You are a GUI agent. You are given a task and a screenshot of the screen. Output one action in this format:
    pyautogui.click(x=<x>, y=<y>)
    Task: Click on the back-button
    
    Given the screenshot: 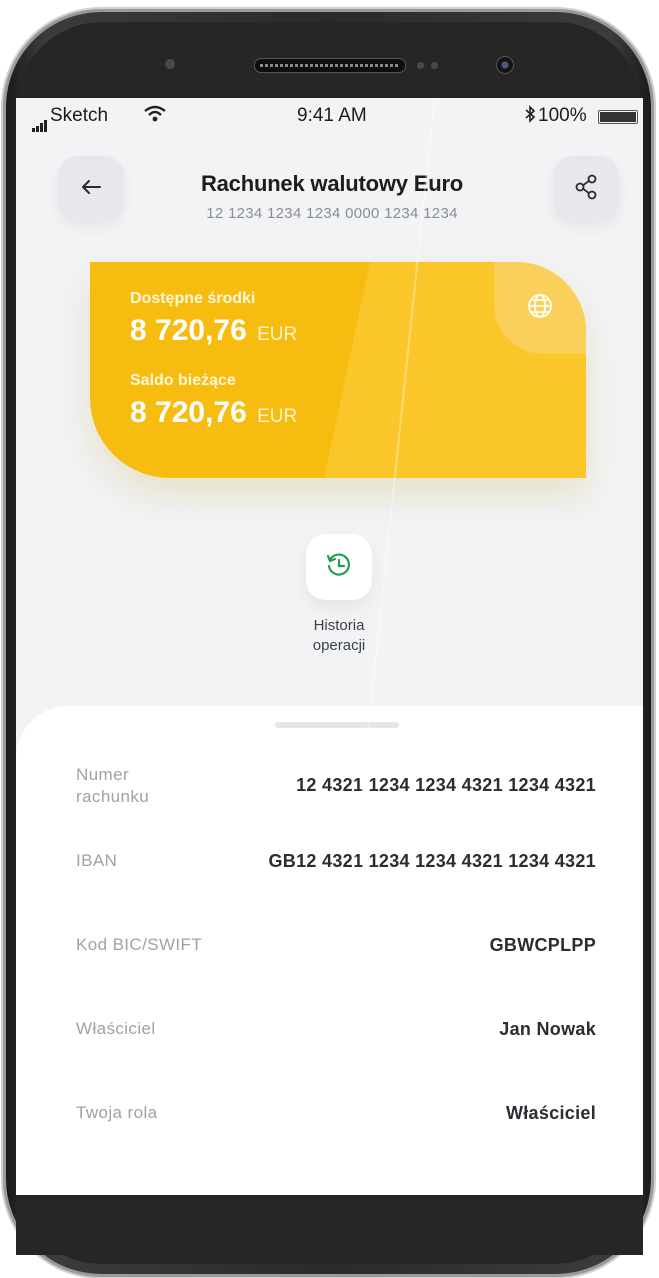 What is the action you would take?
    pyautogui.click(x=91, y=189)
    